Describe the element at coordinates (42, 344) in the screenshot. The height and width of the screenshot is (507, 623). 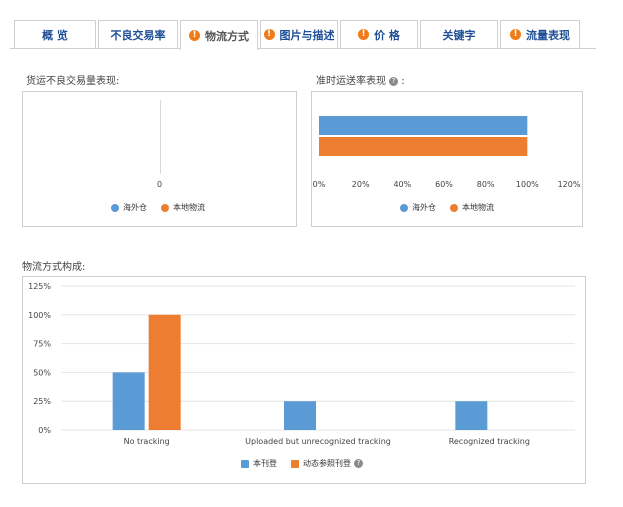
I see `y-tick-label: 75%` at that location.